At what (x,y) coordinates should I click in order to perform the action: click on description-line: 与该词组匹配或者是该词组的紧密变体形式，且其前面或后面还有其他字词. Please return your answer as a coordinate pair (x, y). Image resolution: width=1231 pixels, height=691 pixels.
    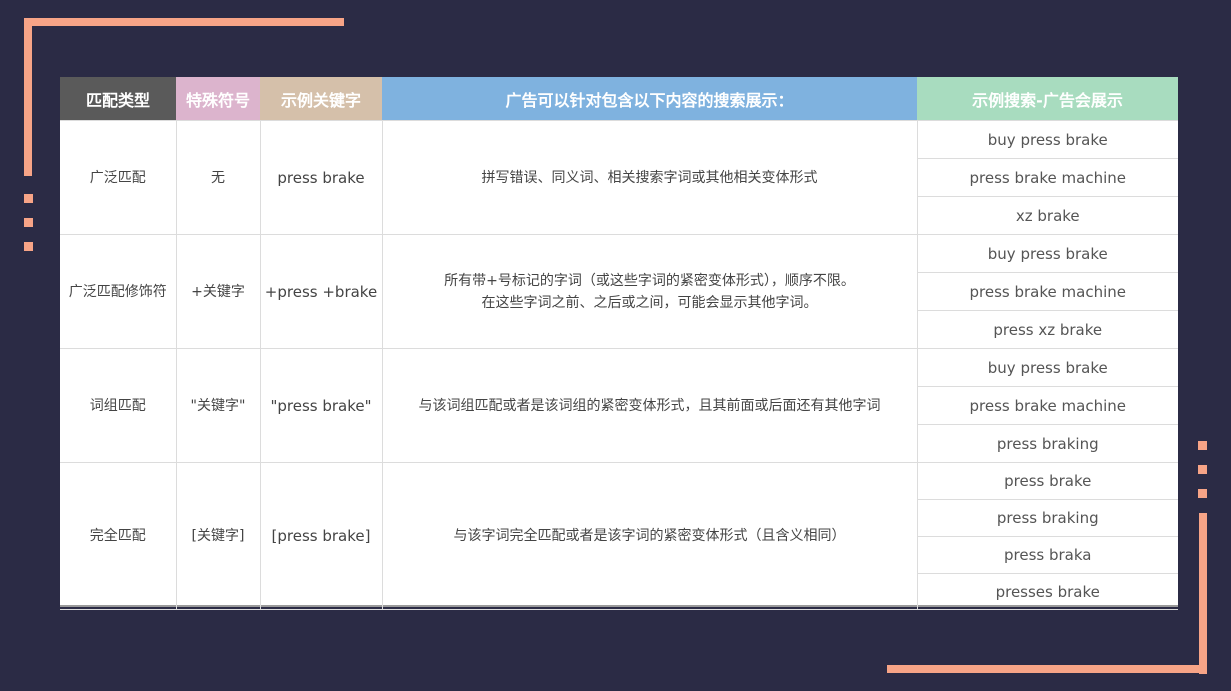
    Looking at the image, I should click on (649, 405).